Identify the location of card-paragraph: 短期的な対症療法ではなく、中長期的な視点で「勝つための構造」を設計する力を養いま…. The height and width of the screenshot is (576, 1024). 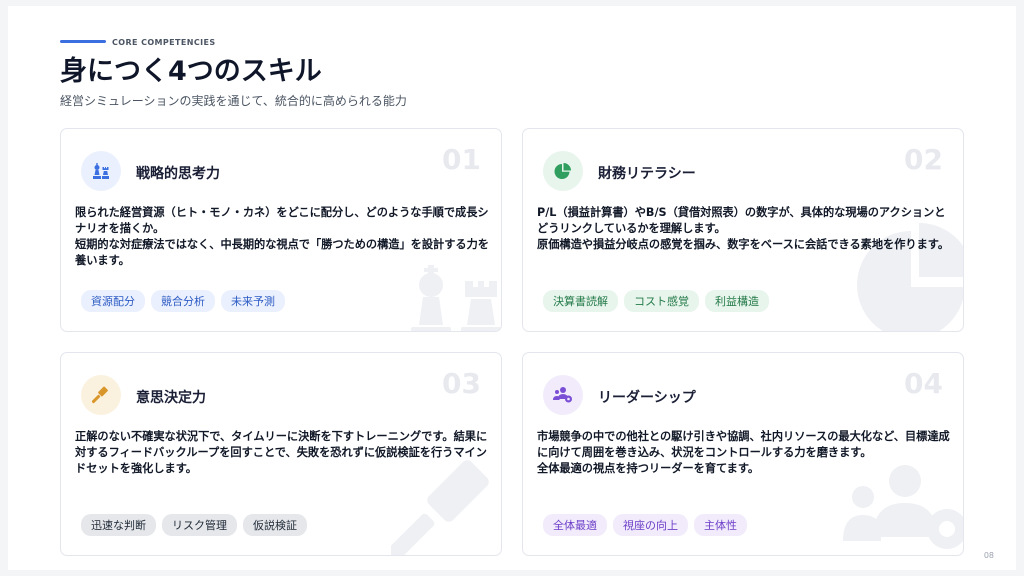
(282, 252).